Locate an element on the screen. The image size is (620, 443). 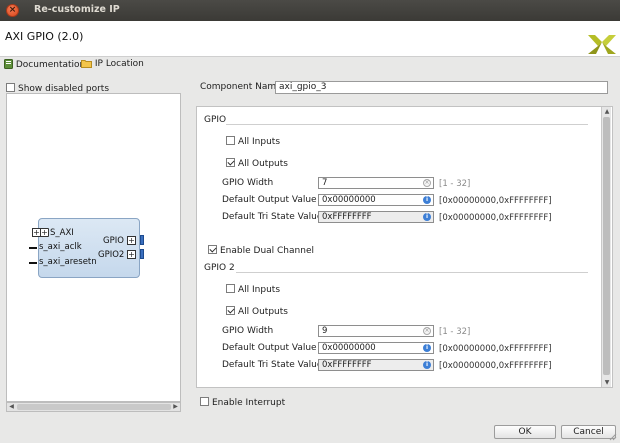
gpio-all-outputs-checkbox: All Outputs is located at coordinates (257, 163).